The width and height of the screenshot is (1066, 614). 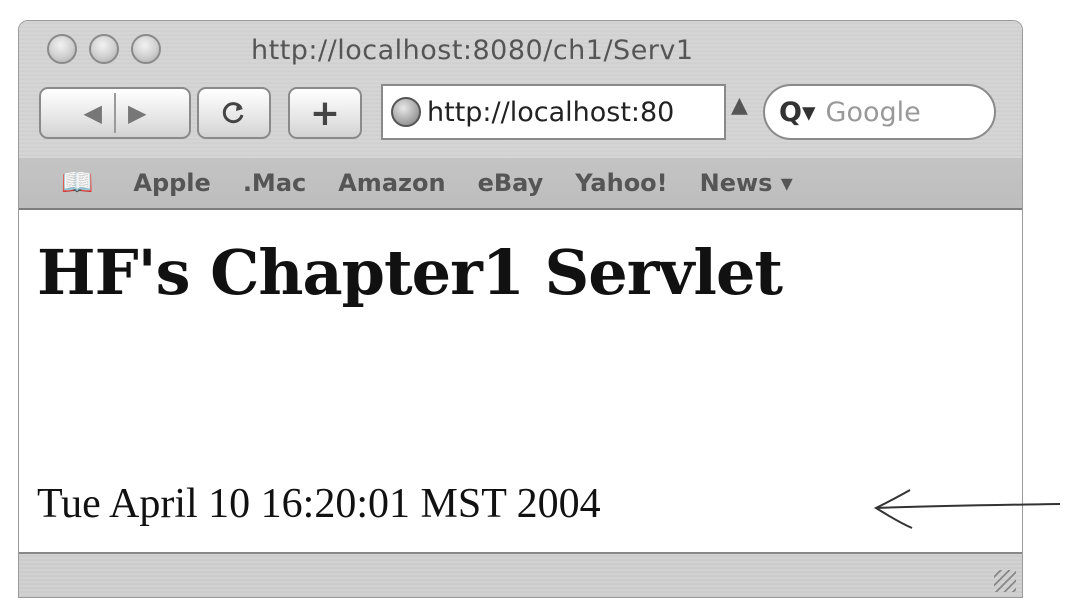 I want to click on bookmark-news-menu: News ▾, so click(x=746, y=183).